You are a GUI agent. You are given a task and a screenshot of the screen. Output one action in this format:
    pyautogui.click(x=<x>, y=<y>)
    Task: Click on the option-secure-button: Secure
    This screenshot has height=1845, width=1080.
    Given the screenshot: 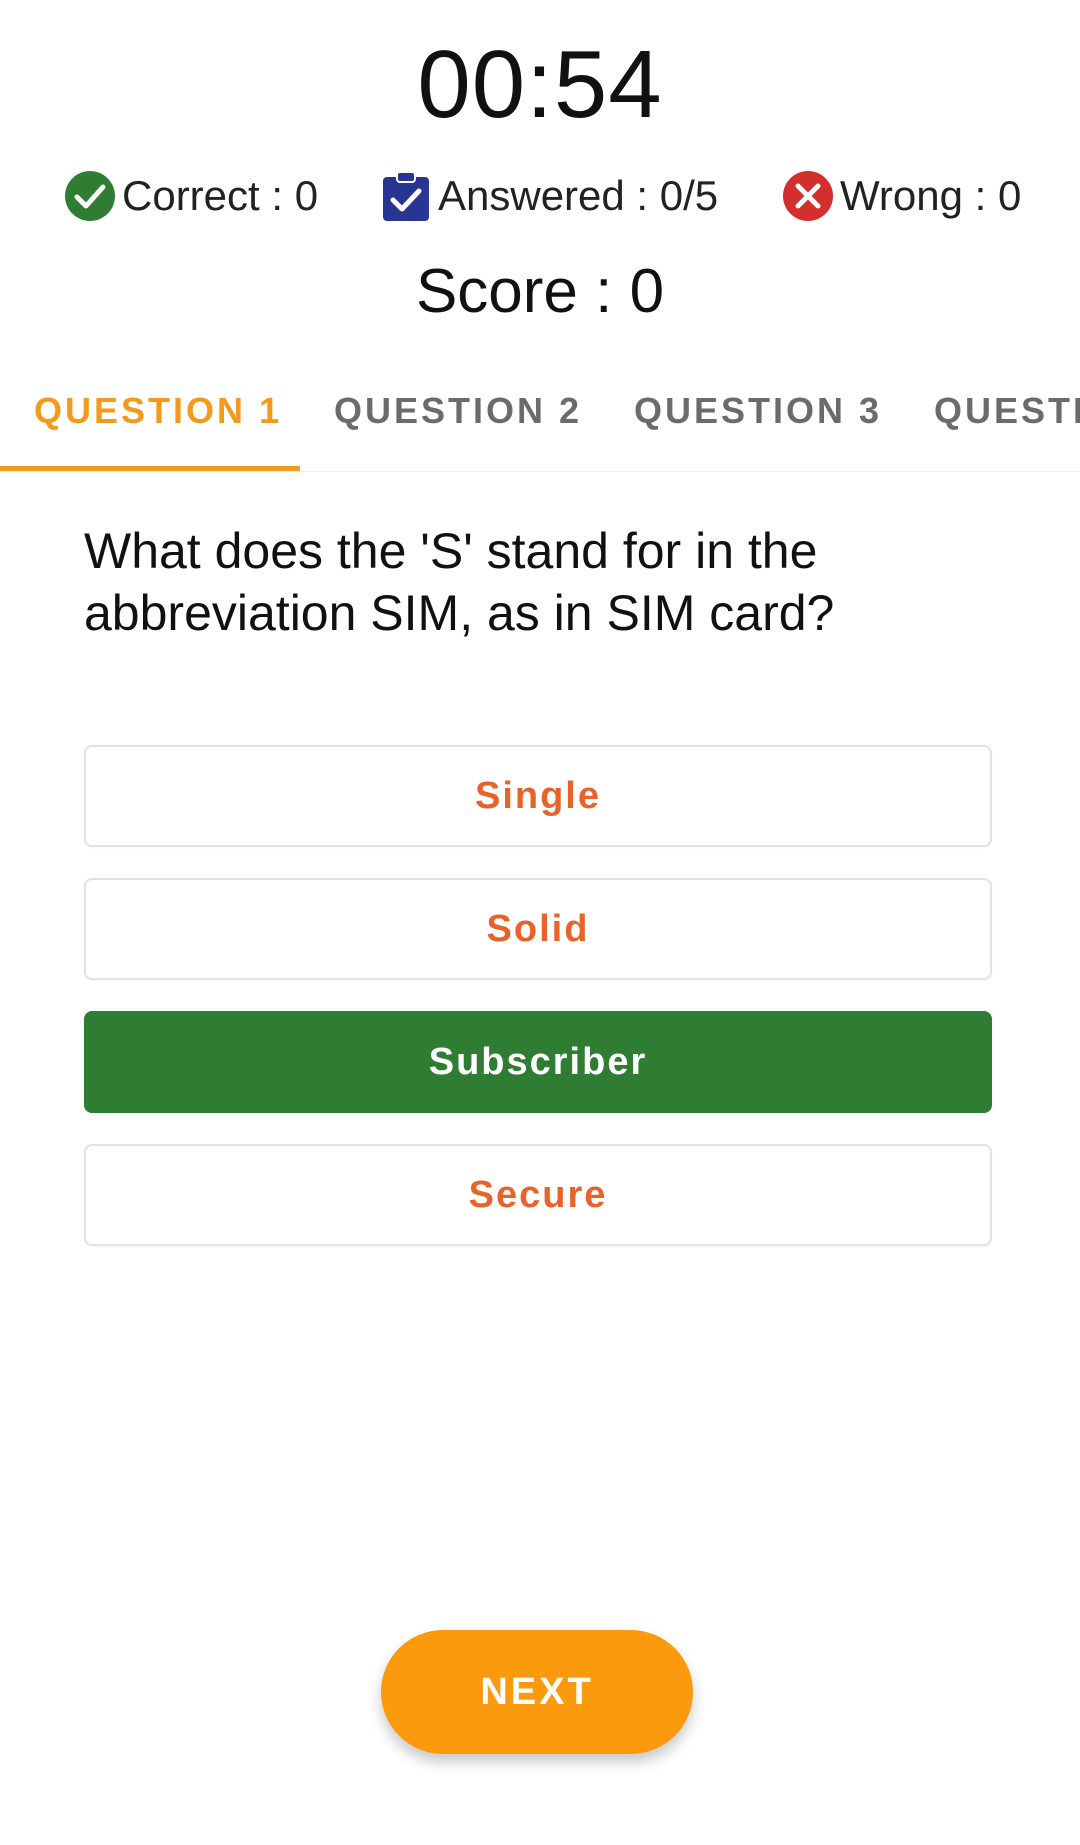 What is the action you would take?
    pyautogui.click(x=538, y=1195)
    